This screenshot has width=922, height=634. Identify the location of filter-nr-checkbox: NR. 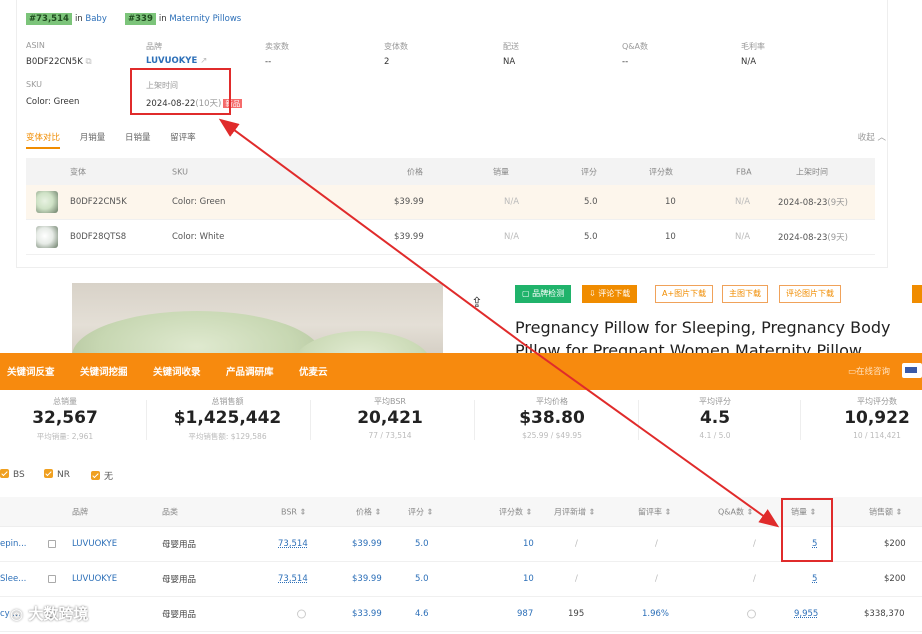
(57, 474).